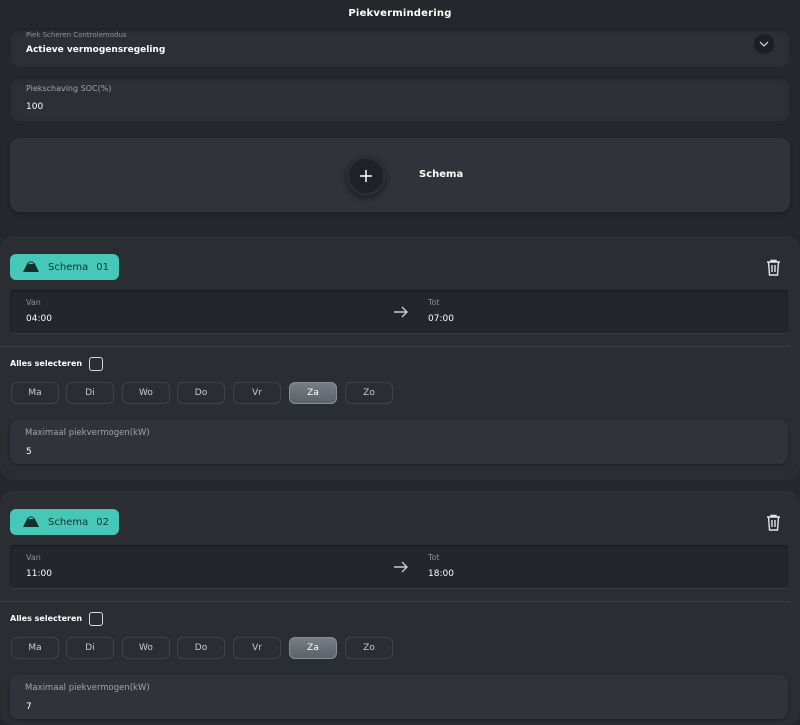 This screenshot has width=800, height=725. I want to click on from-time: 11:00, so click(39, 574).